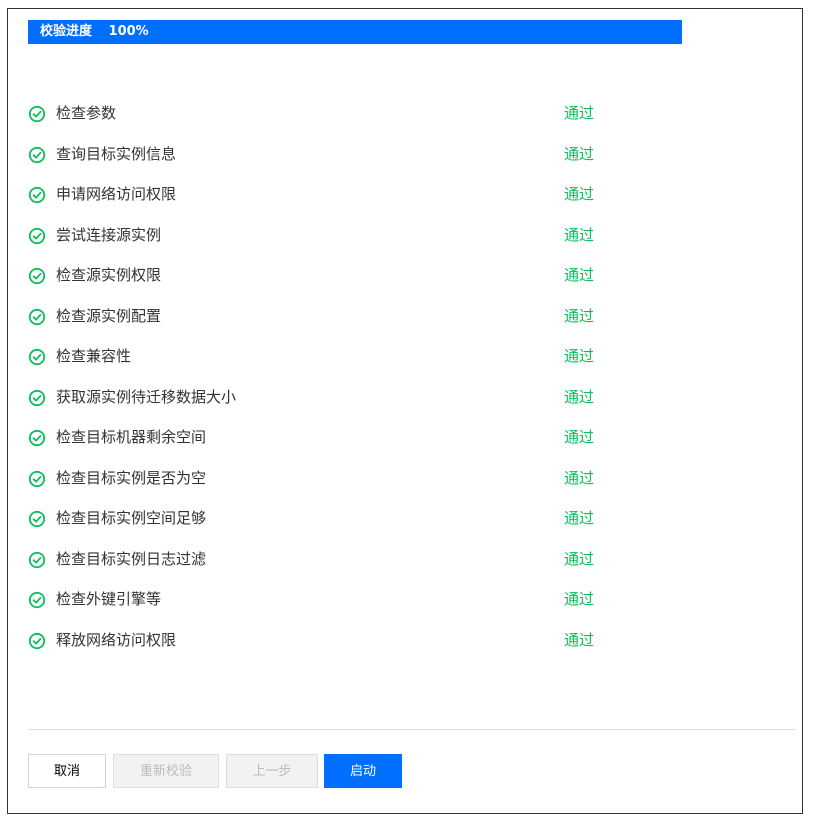 The height and width of the screenshot is (819, 813). I want to click on check-item-label: 检查目标机器剩余空间, so click(131, 437).